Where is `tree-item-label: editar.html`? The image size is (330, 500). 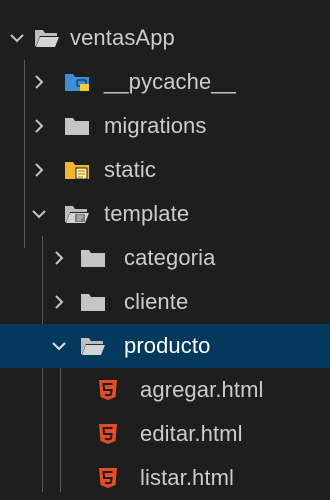
tree-item-label: editar.html is located at coordinates (191, 433).